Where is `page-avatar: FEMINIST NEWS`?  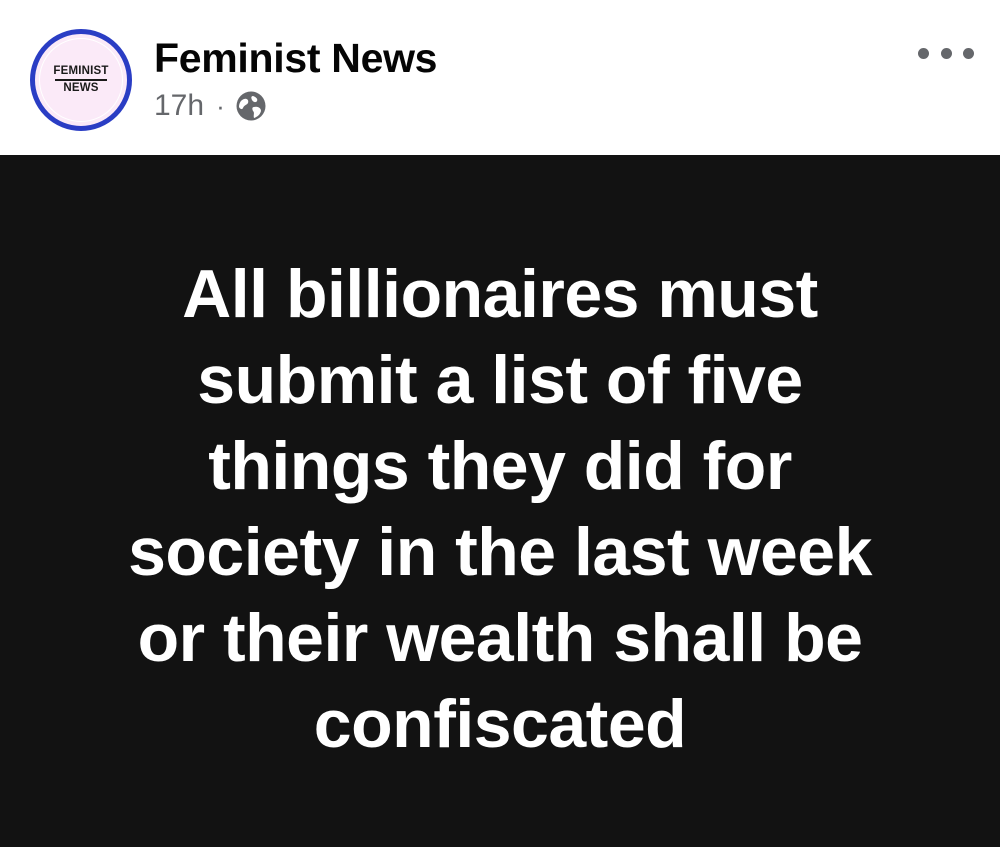
page-avatar: FEMINIST NEWS is located at coordinates (81, 80).